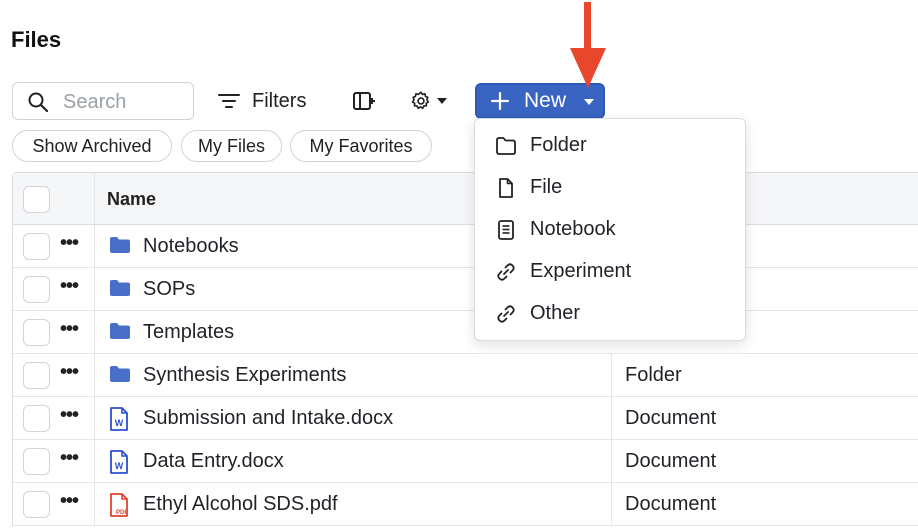  I want to click on filters-button: Filters, so click(262, 101).